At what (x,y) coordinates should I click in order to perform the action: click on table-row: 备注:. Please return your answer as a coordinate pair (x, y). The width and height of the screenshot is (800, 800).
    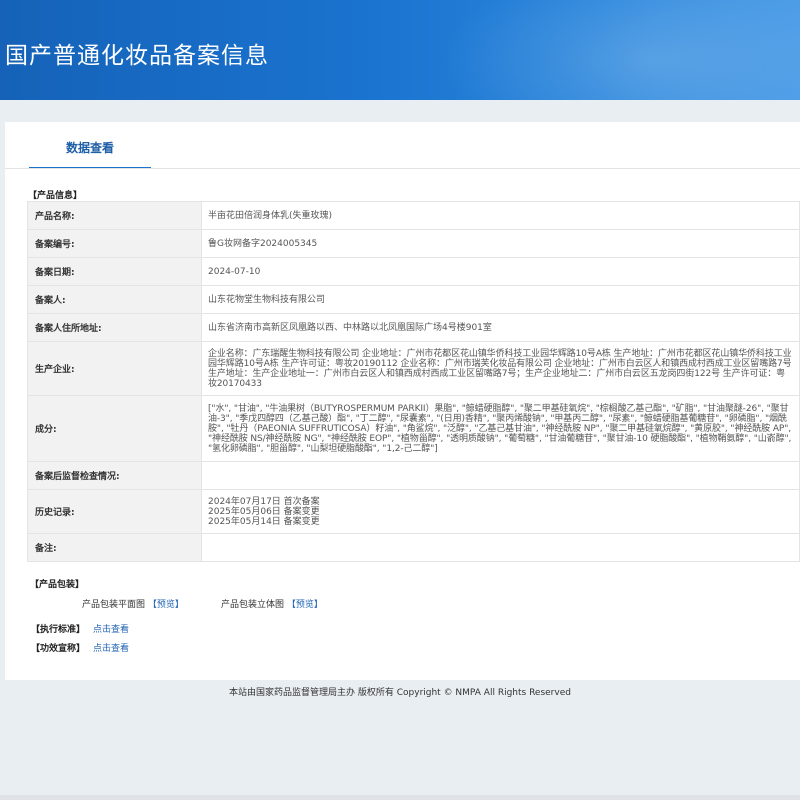
    Looking at the image, I should click on (413, 547).